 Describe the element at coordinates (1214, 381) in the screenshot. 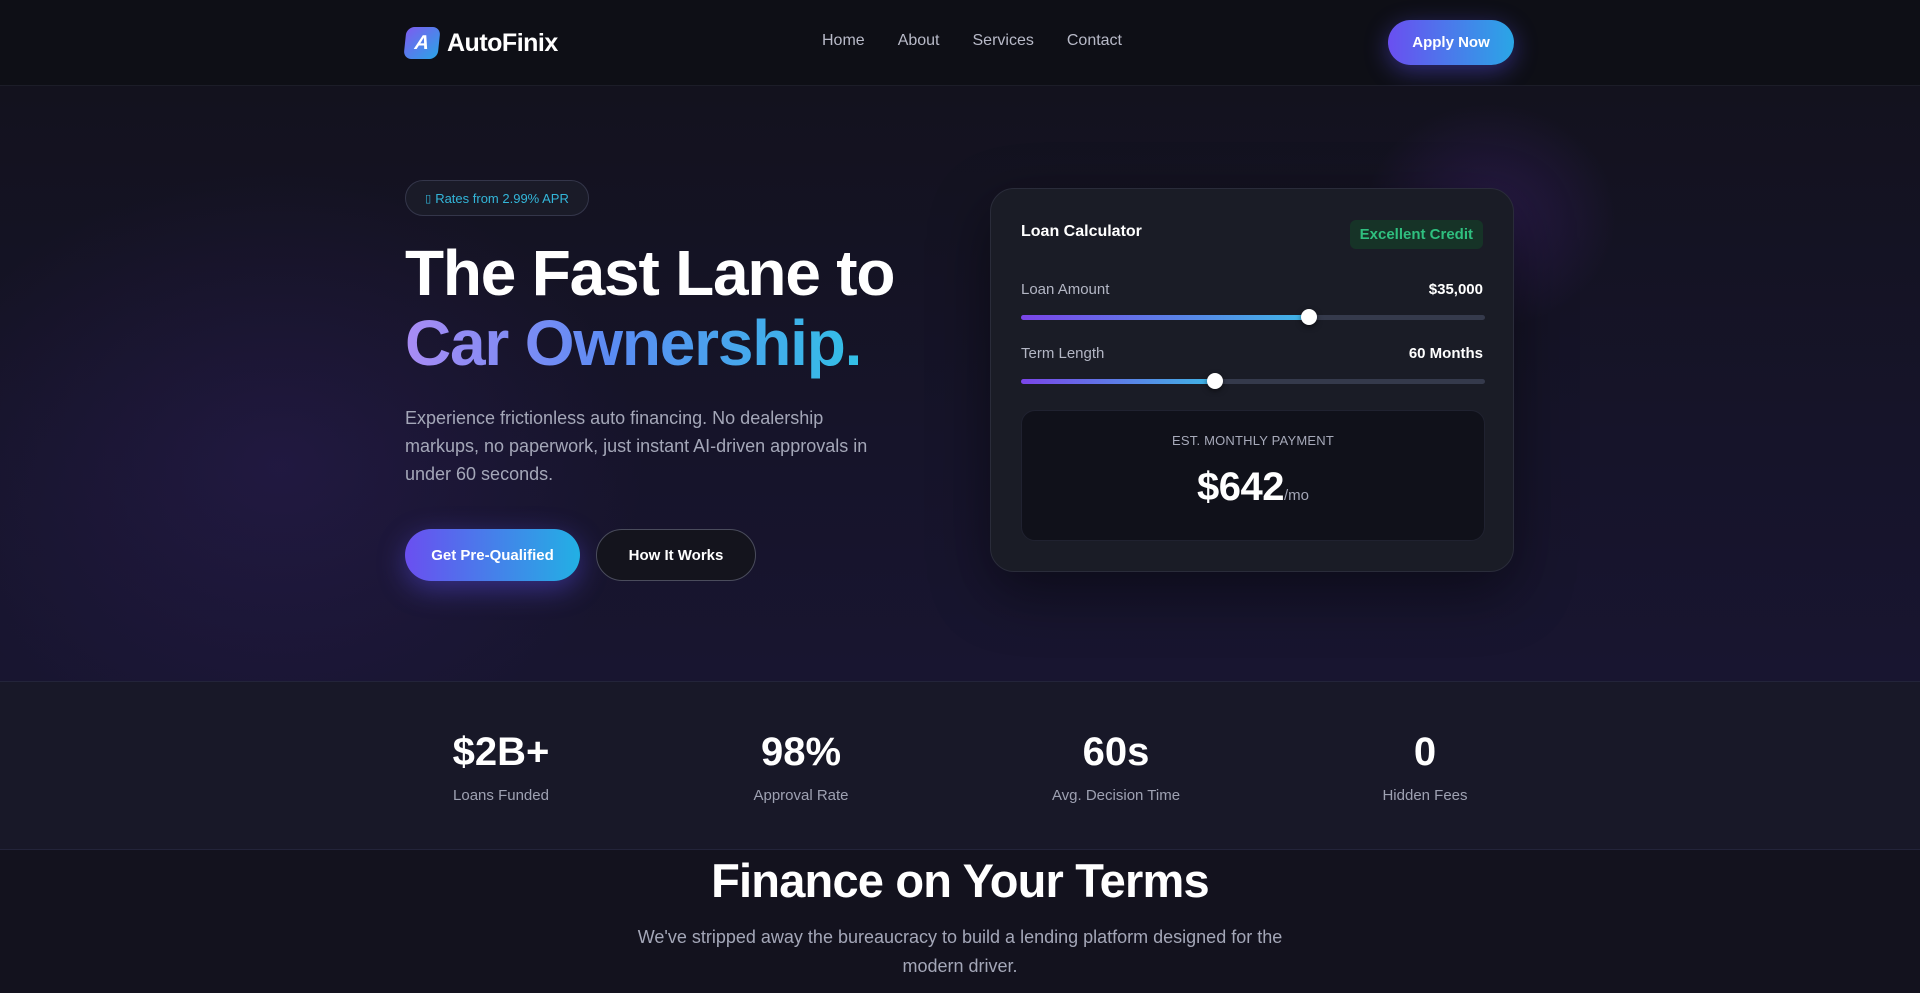

I see `term-length-slider-thumb` at that location.